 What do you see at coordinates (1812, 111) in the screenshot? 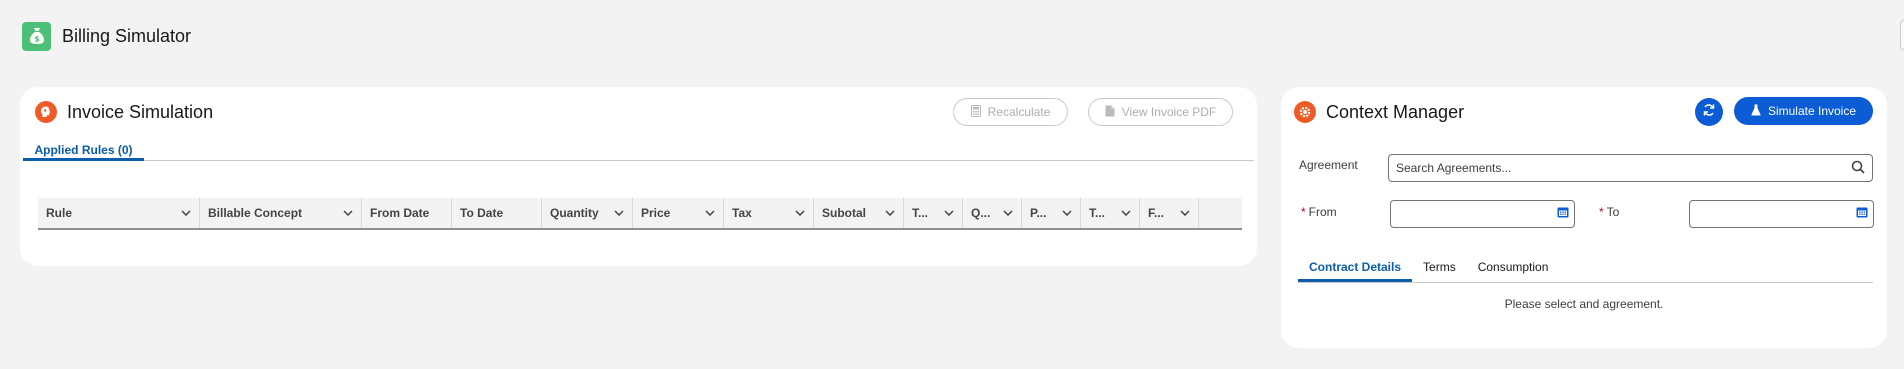
I see `simulate-invoice-label: Simulate Invoice` at bounding box center [1812, 111].